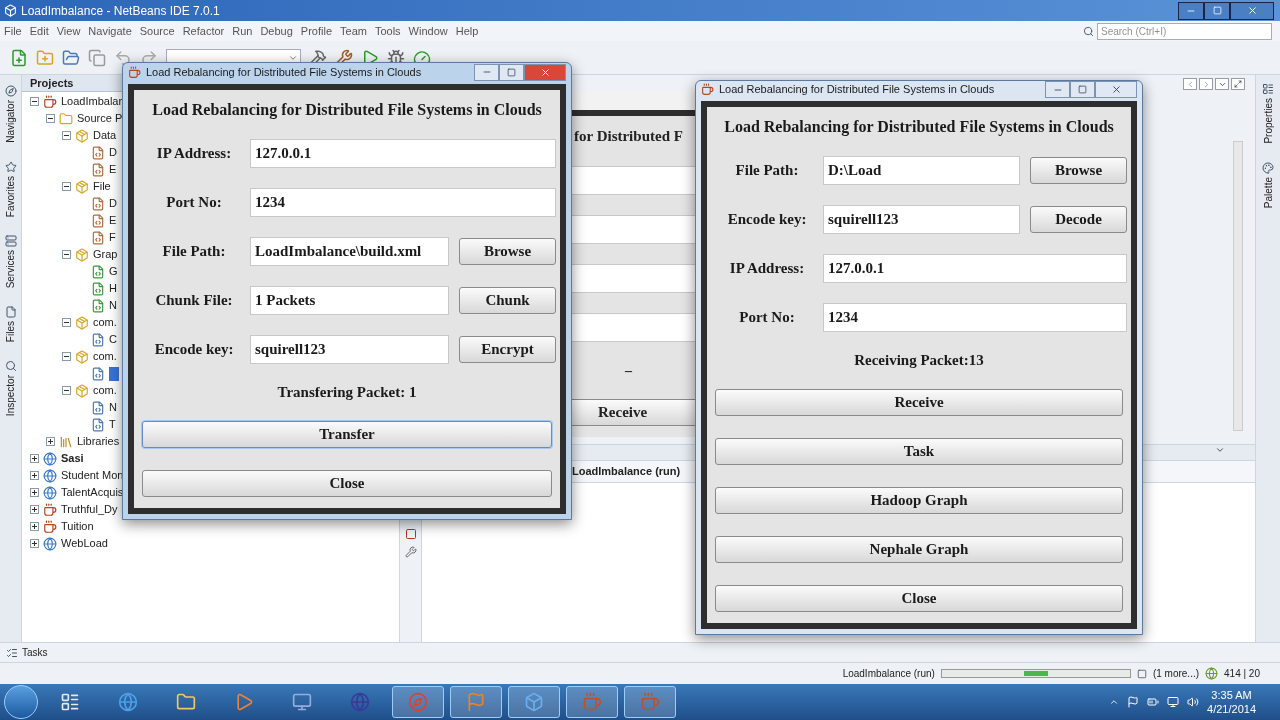 The width and height of the screenshot is (1280, 720). Describe the element at coordinates (1268, 113) in the screenshot. I see `side-tab: Properties` at that location.